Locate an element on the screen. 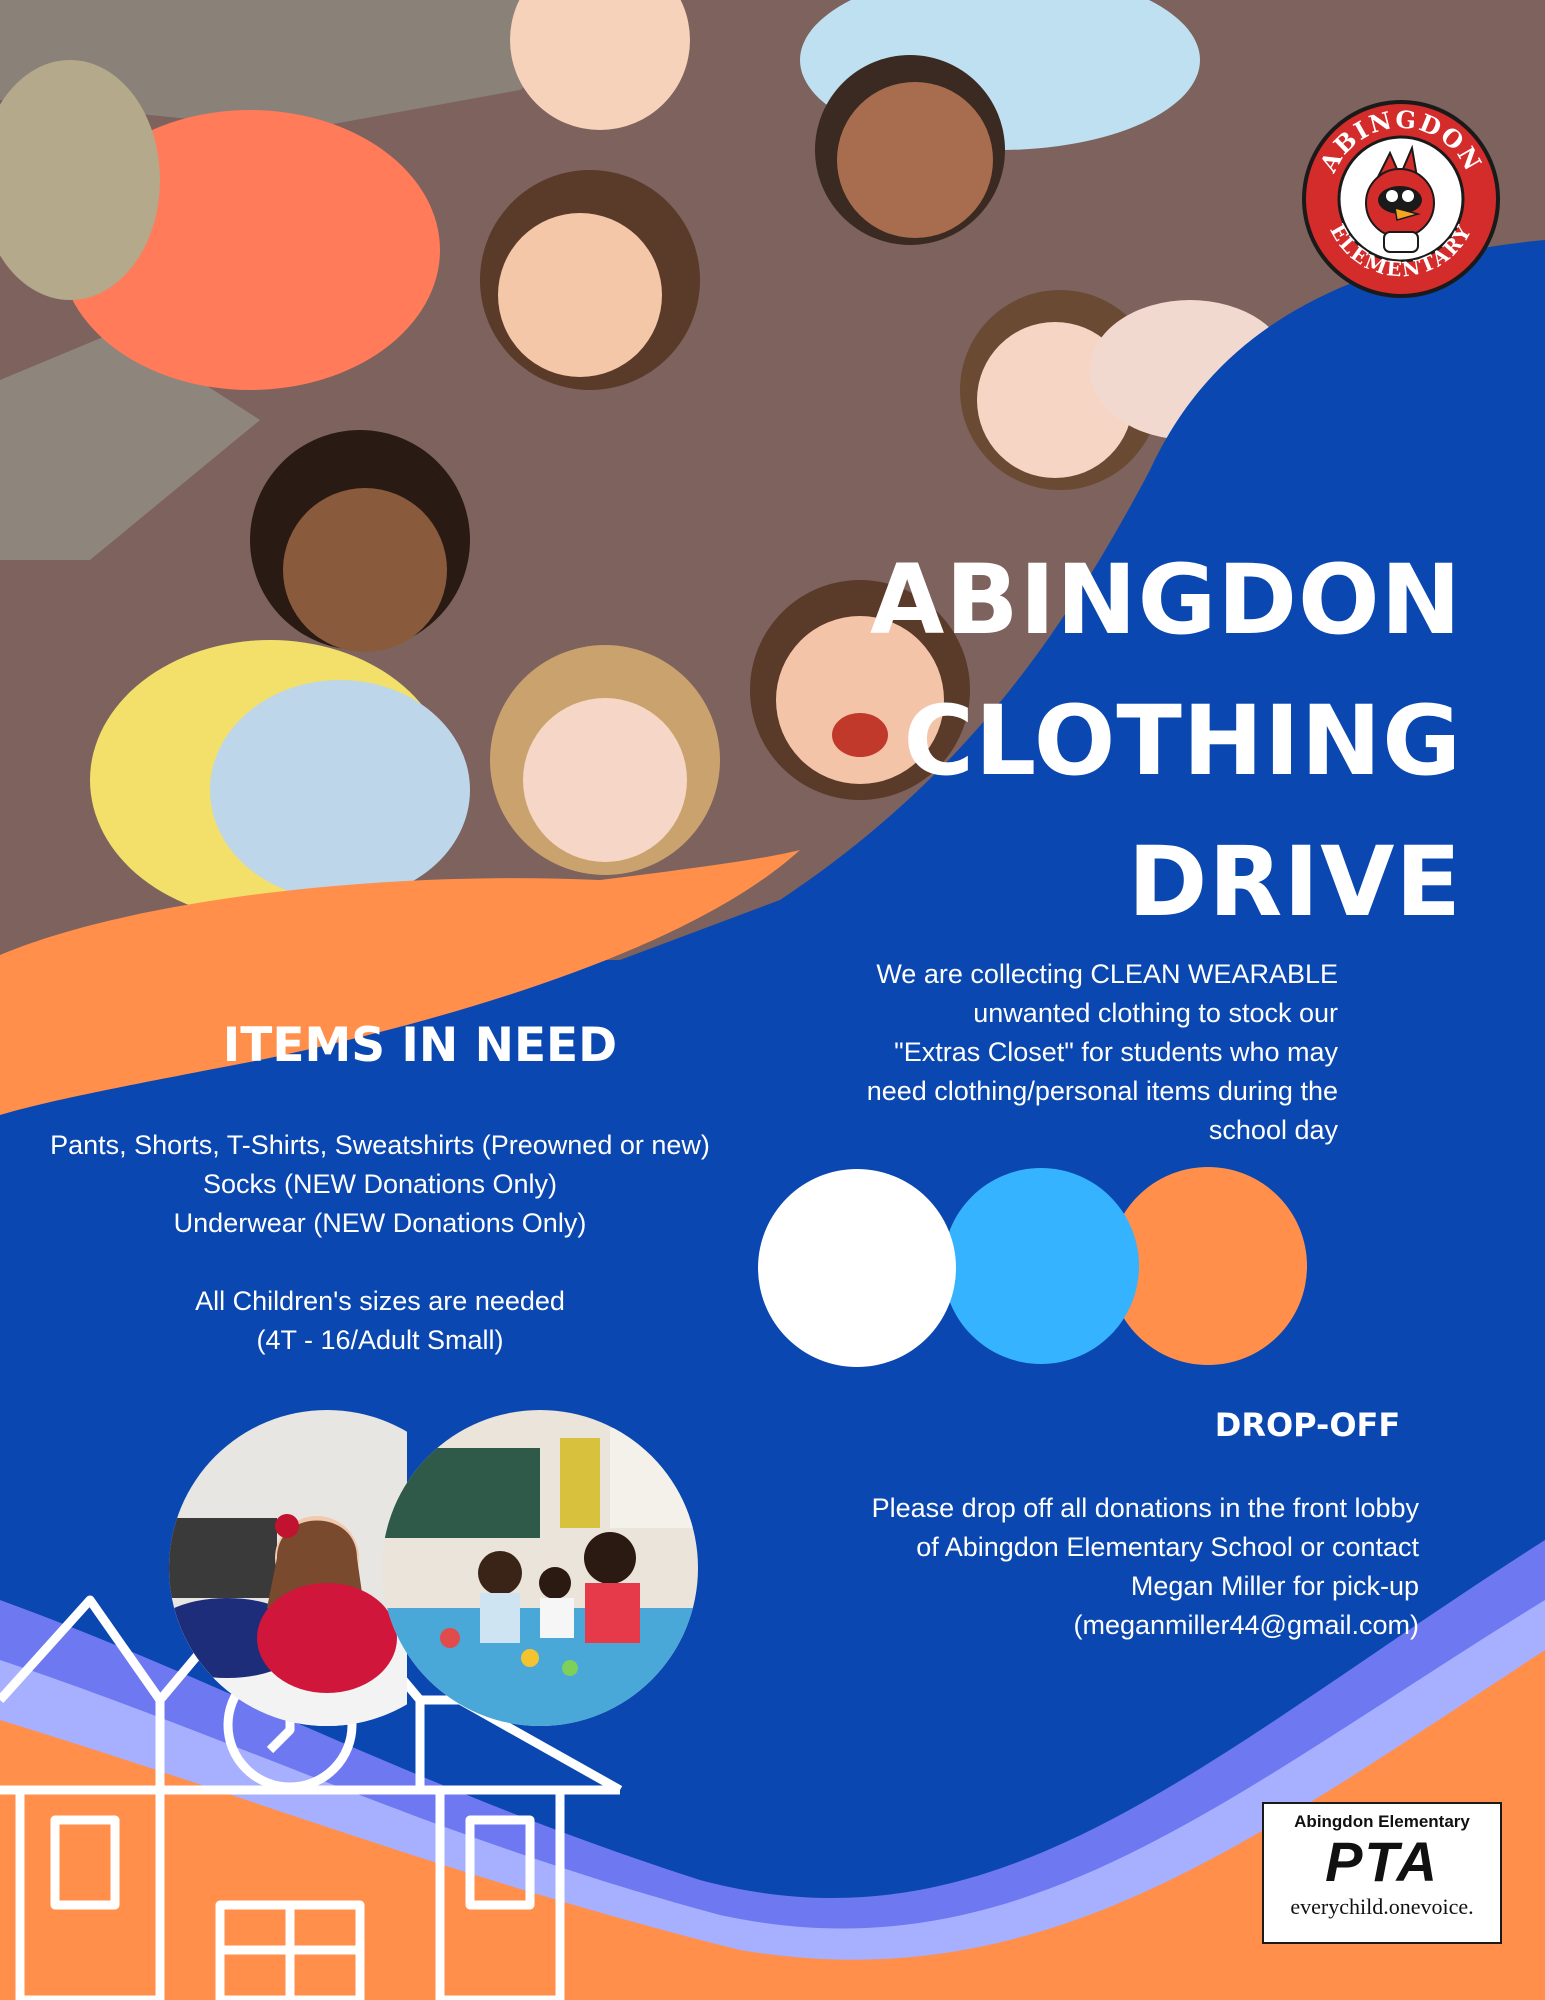  title-line: CLOTHING is located at coordinates (1182, 741).